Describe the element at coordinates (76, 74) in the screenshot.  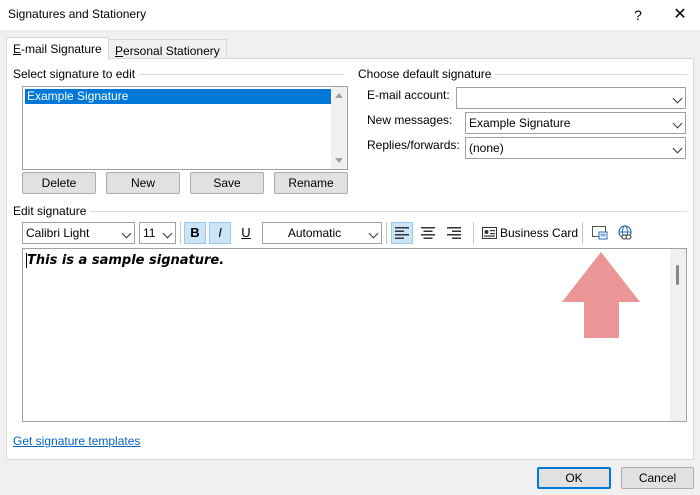
I see `select-signature-label: Select signature to edit` at that location.